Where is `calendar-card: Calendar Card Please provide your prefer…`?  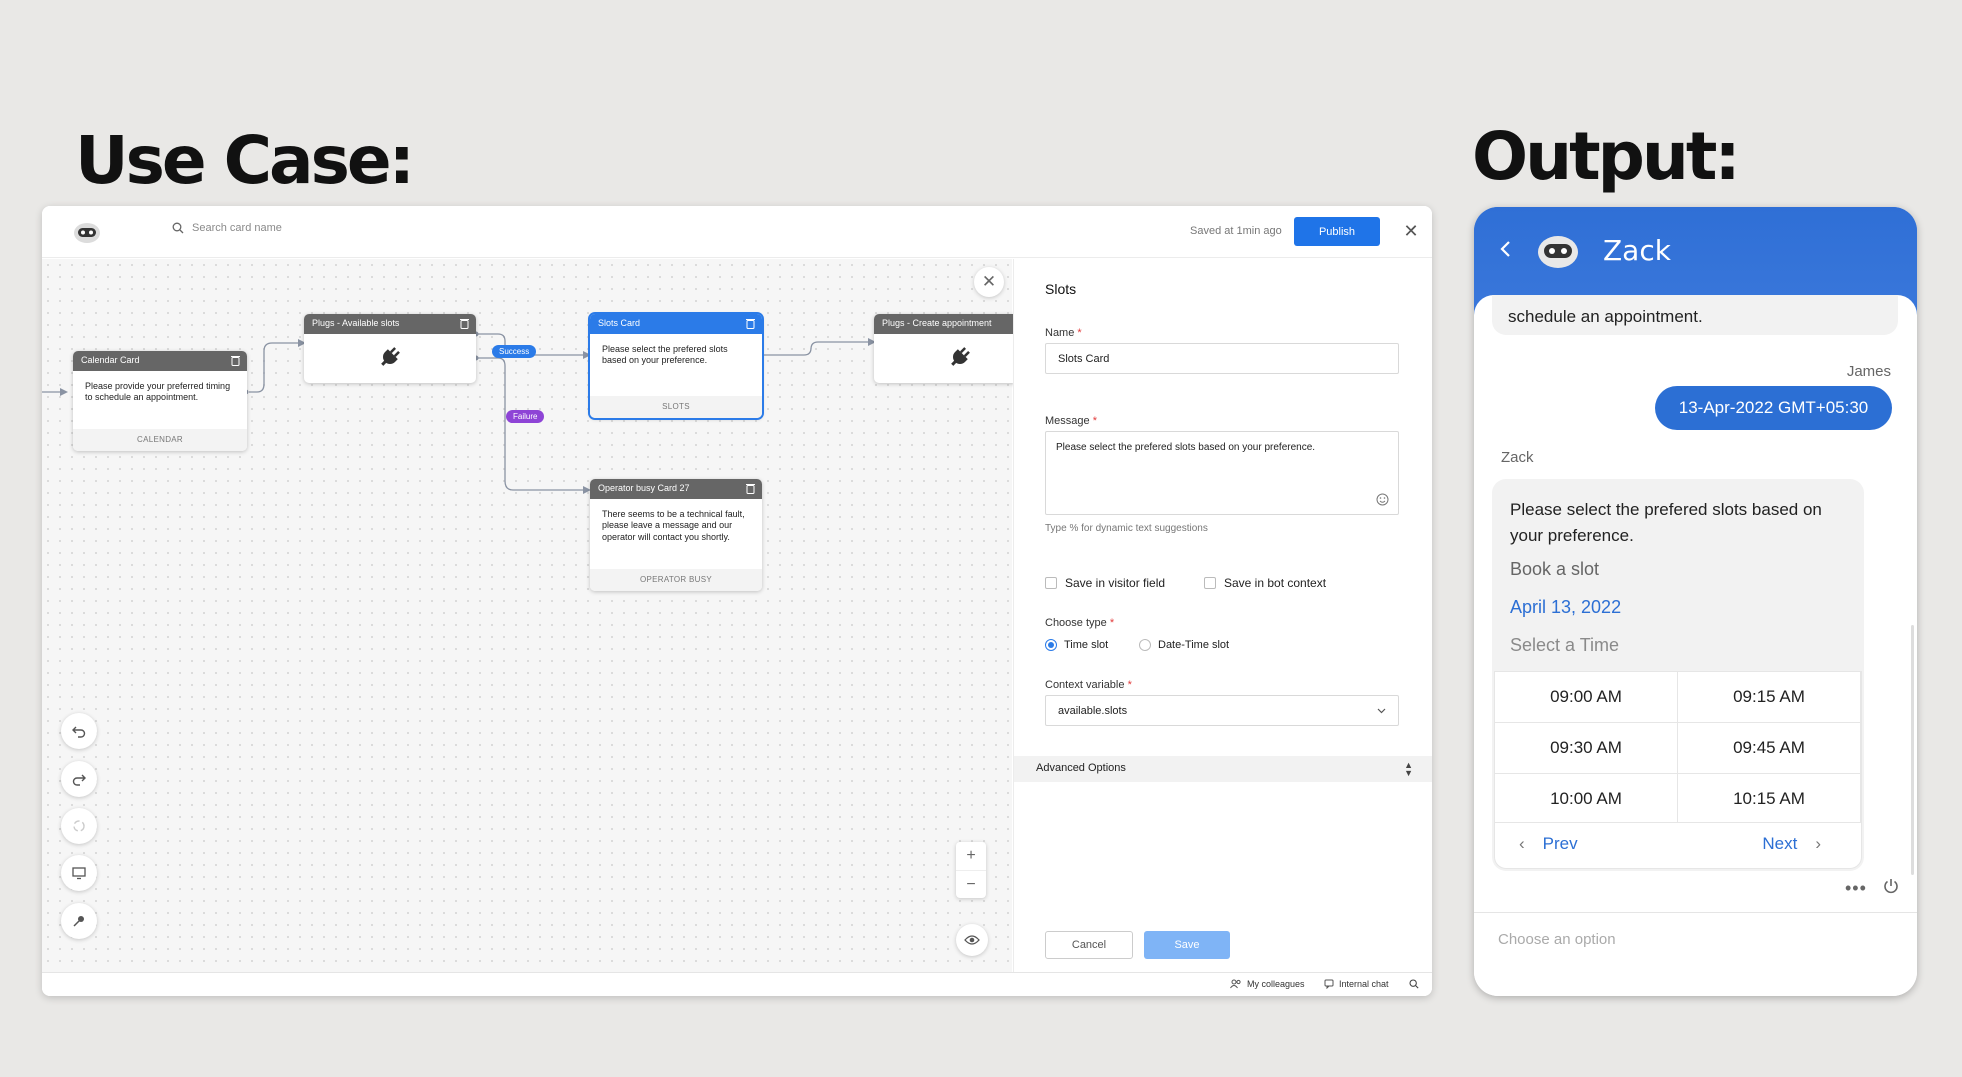 calendar-card: Calendar Card Please provide your prefer… is located at coordinates (160, 401).